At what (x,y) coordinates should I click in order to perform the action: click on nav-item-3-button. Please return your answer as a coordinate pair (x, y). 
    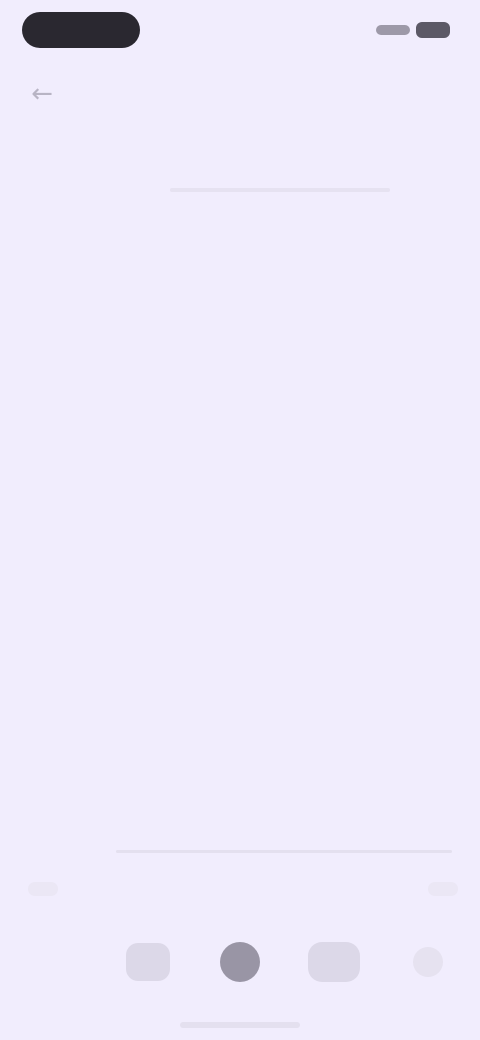
    Looking at the image, I should click on (334, 962).